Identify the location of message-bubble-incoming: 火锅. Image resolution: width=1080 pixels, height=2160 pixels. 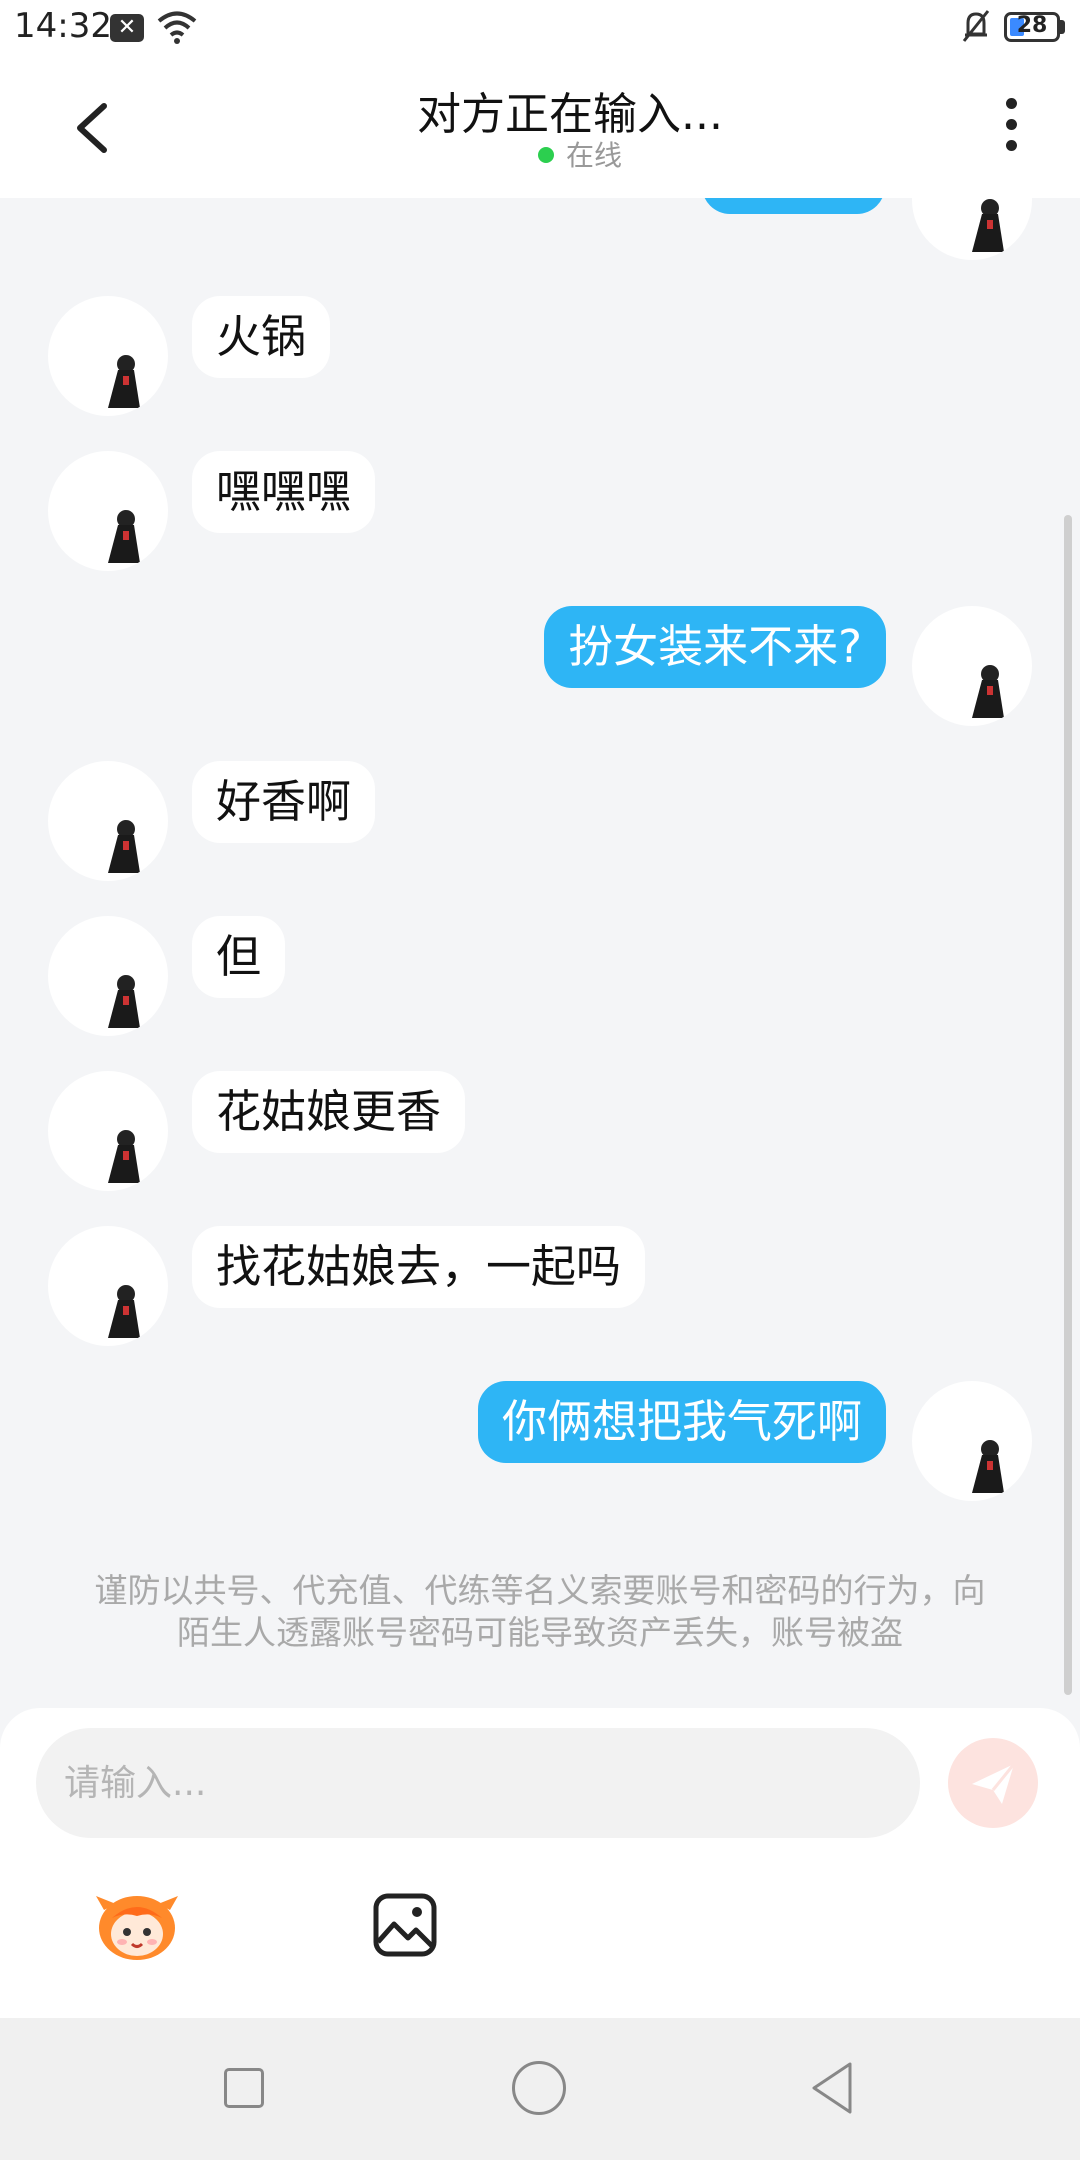
(261, 337).